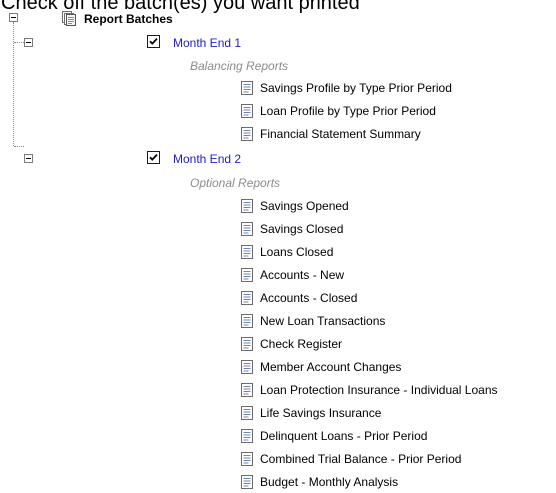 The height and width of the screenshot is (493, 556). Describe the element at coordinates (180, 7) in the screenshot. I see `instruction-text: Check off the batch(es) you want printed` at that location.